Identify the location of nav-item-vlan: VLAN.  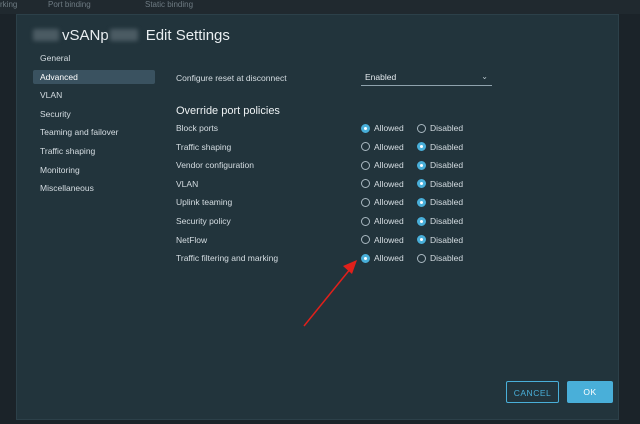
(94, 95).